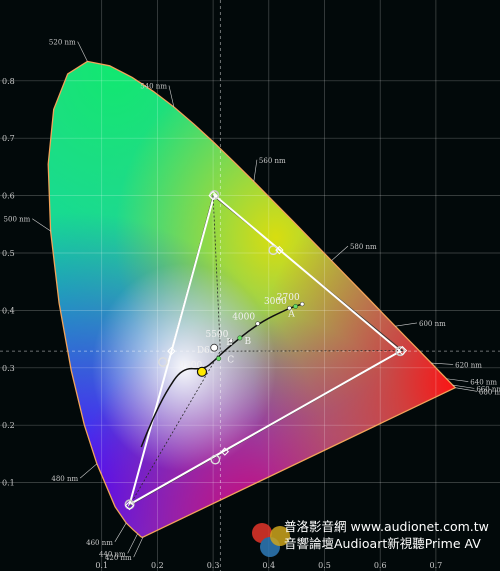 Image resolution: width=500 pixels, height=571 pixels. Describe the element at coordinates (243, 318) in the screenshot. I see `temperature-label: 4000` at that location.